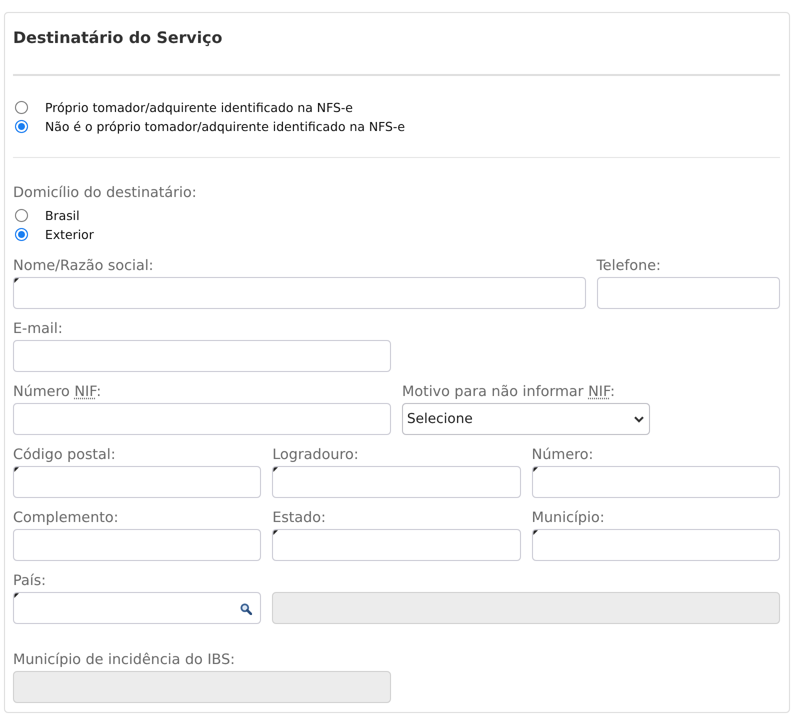 This screenshot has height=724, width=797. What do you see at coordinates (105, 193) in the screenshot?
I see `field-label: Domicílio do destinatário:` at bounding box center [105, 193].